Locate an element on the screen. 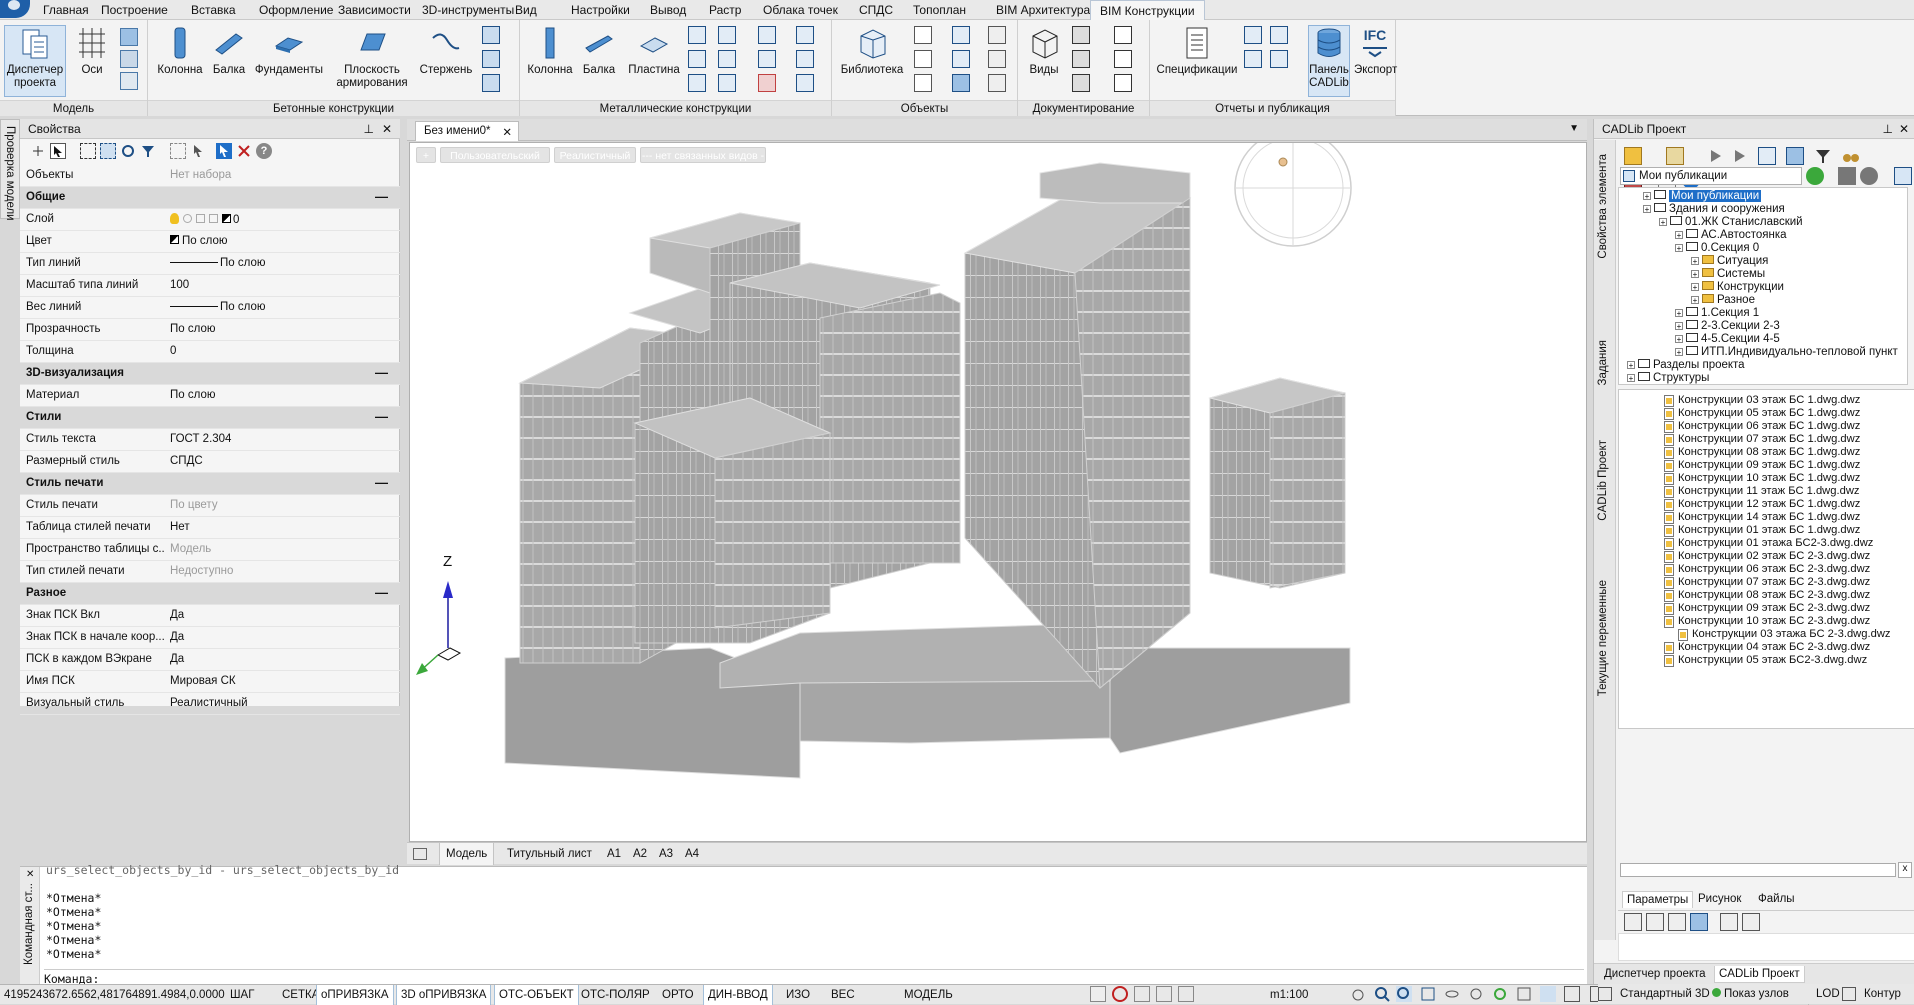 The width and height of the screenshot is (1914, 1005). file-item: Конструкции 09 этаж БС 1.dwg.dwz is located at coordinates (1762, 465).